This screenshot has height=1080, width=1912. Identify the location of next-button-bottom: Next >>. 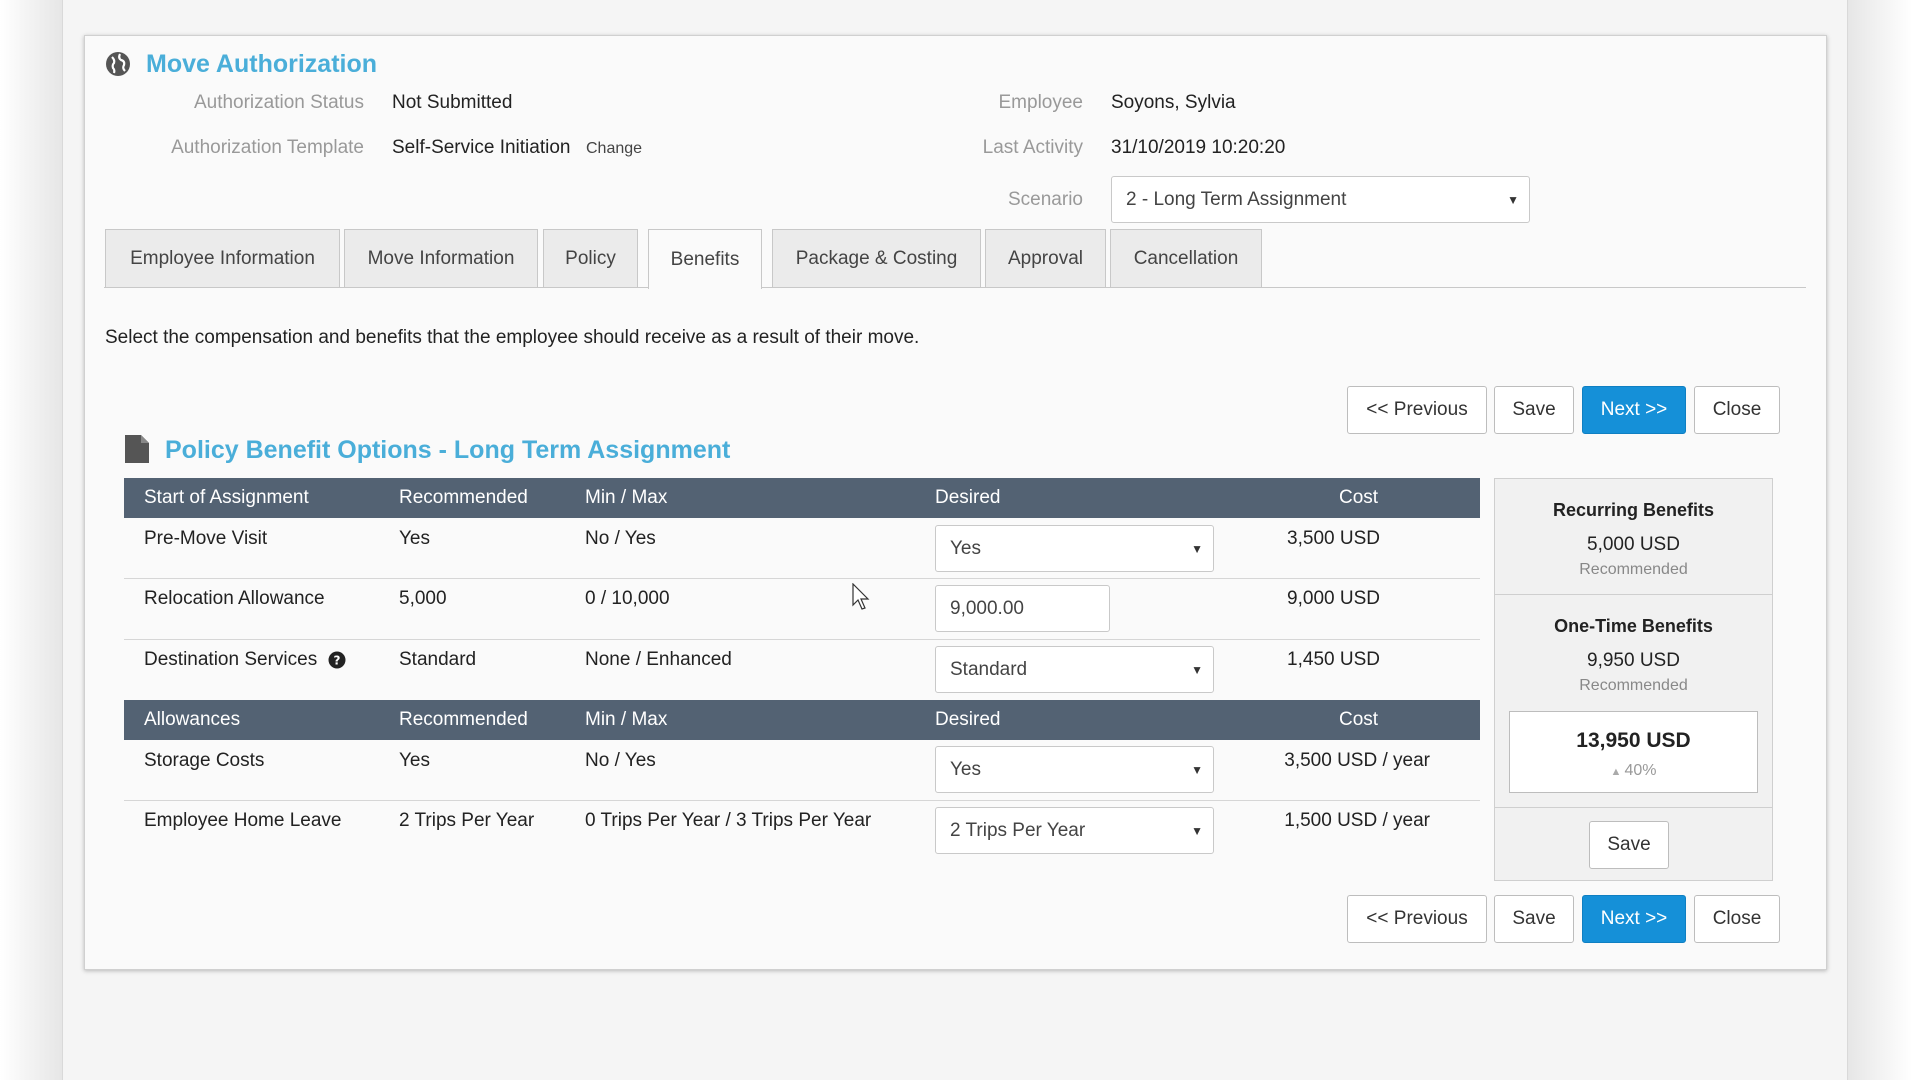
(1634, 919).